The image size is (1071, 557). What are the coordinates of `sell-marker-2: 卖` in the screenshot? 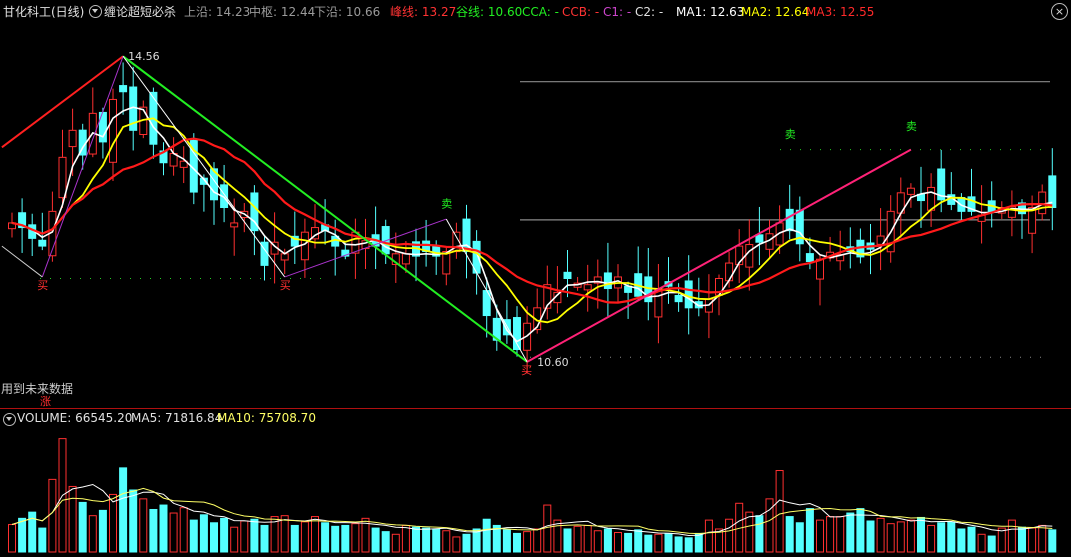 It's located at (790, 134).